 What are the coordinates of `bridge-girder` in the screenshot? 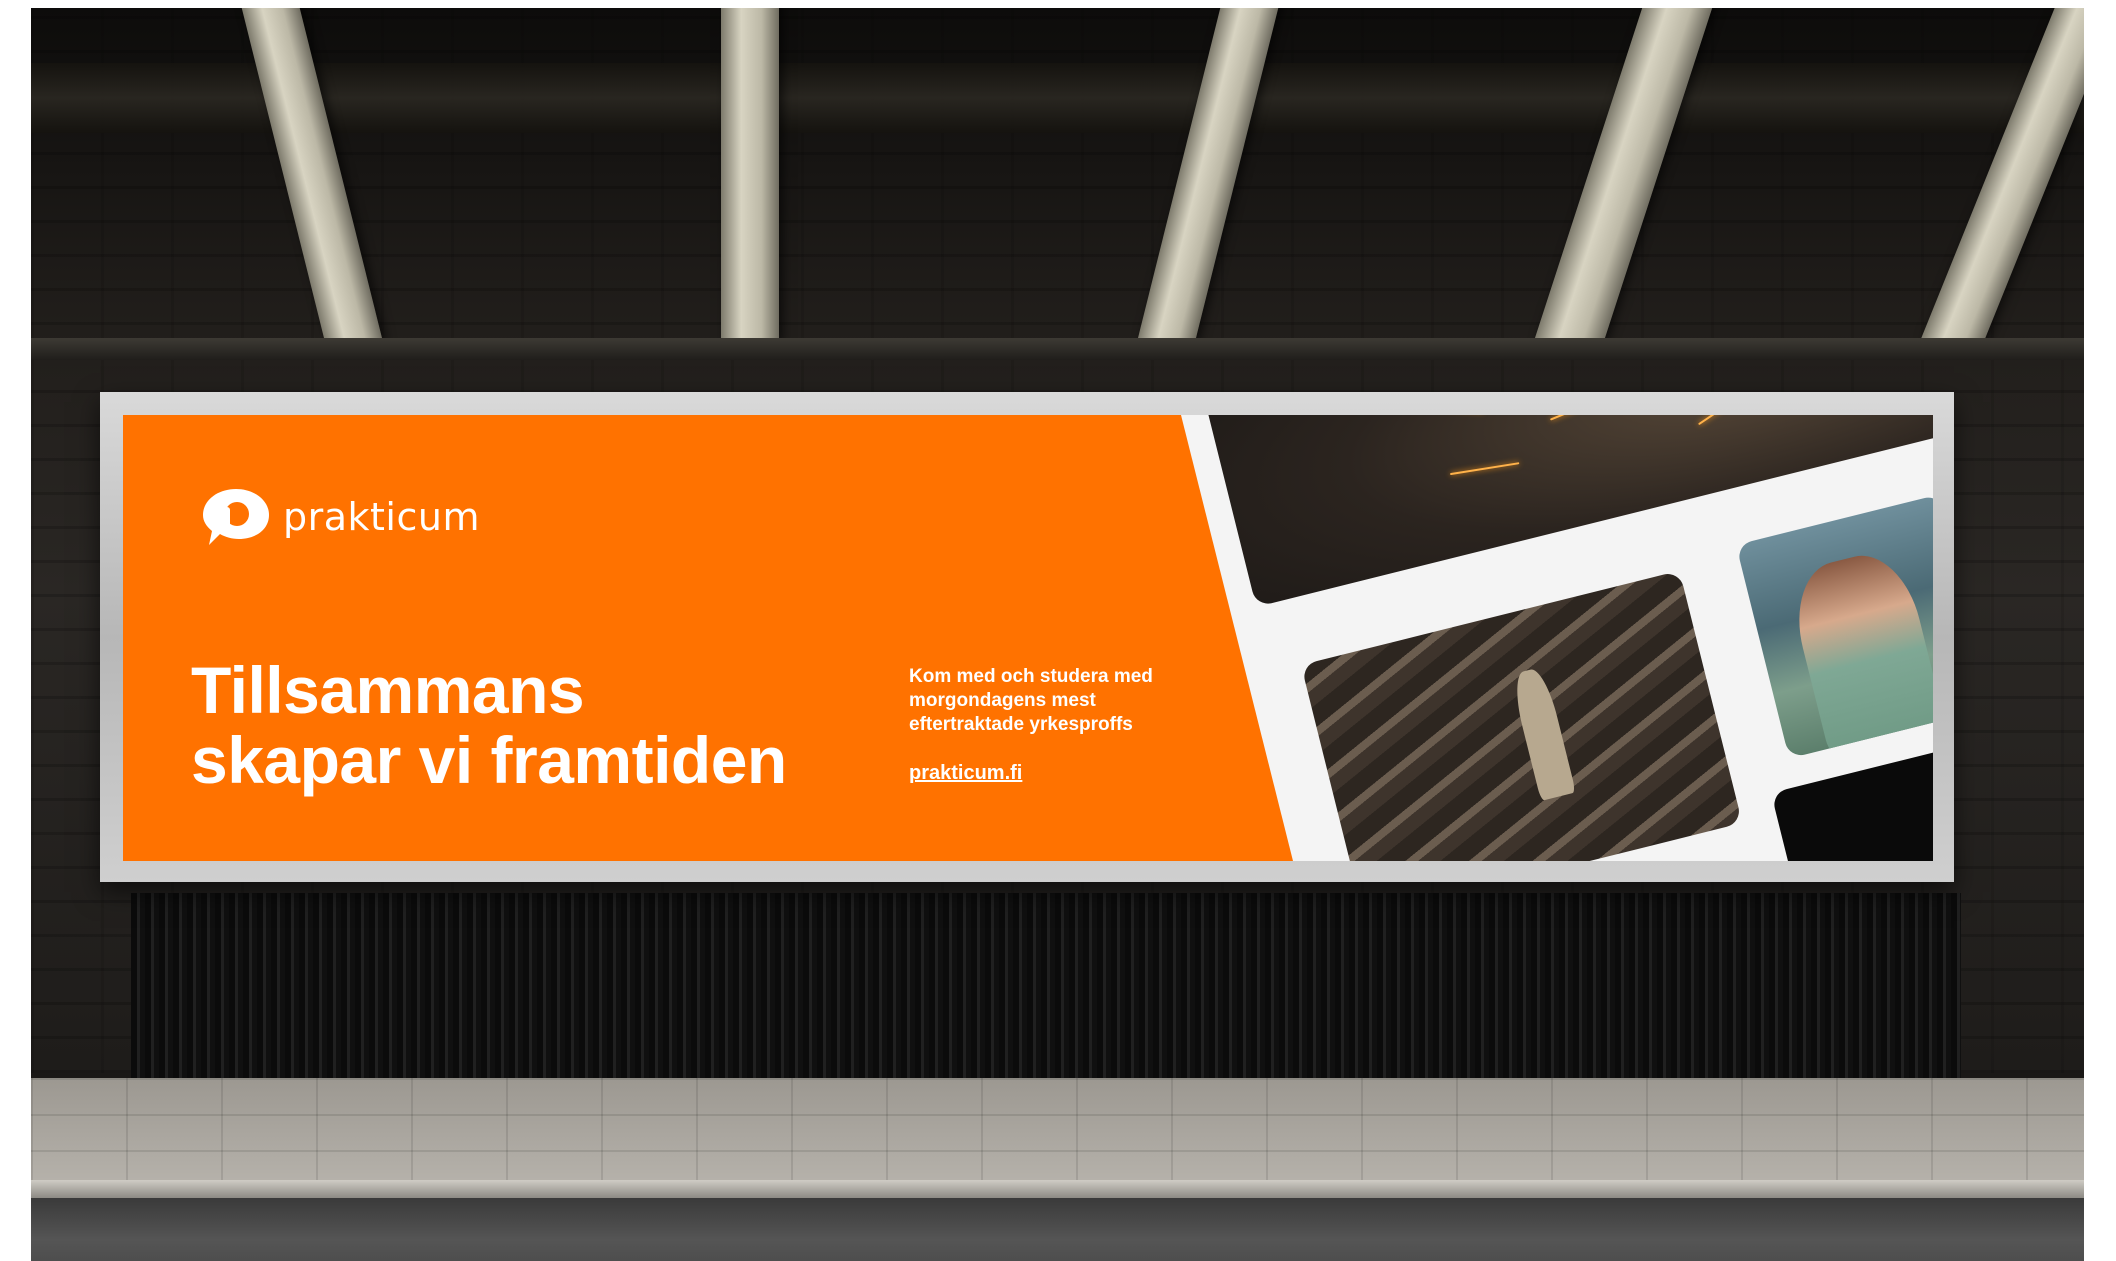 It's located at (1057, 98).